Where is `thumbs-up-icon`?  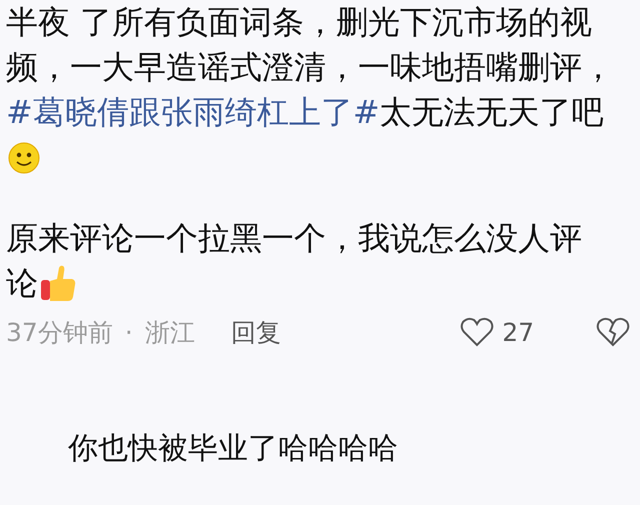
thumbs-up-icon is located at coordinates (58, 283).